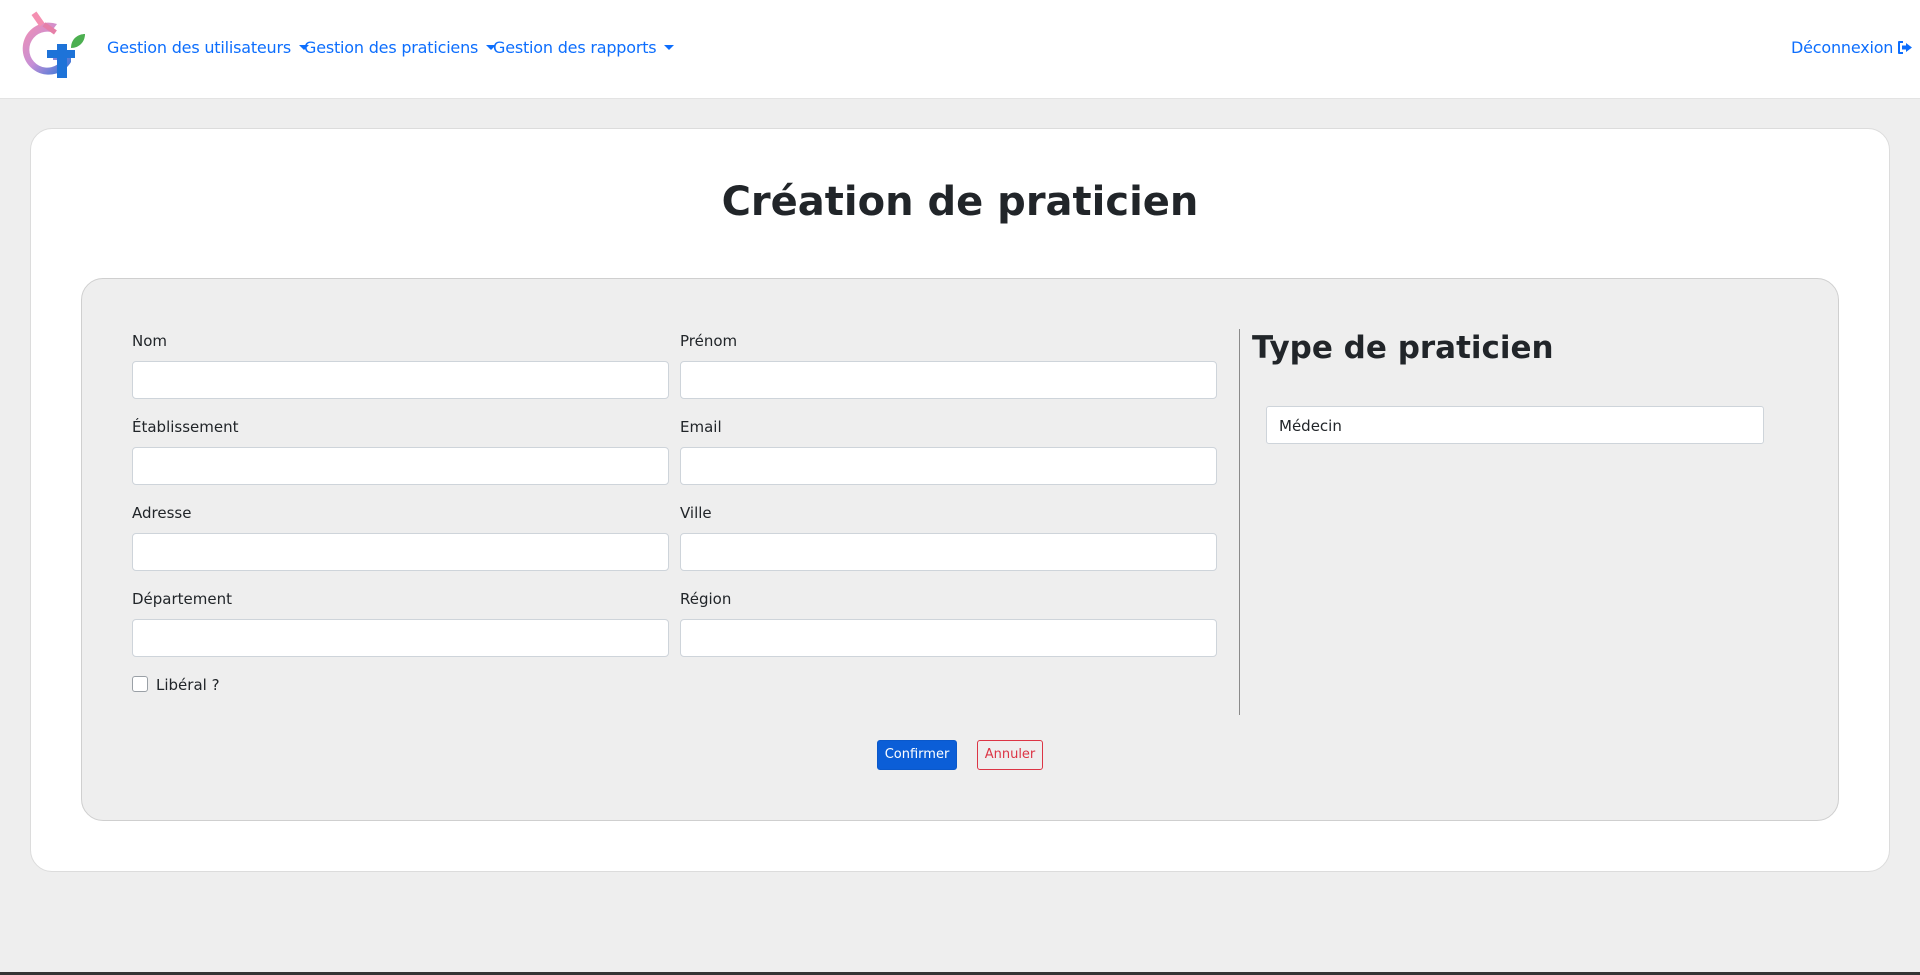  Describe the element at coordinates (49, 49) in the screenshot. I see `app-logo` at that location.